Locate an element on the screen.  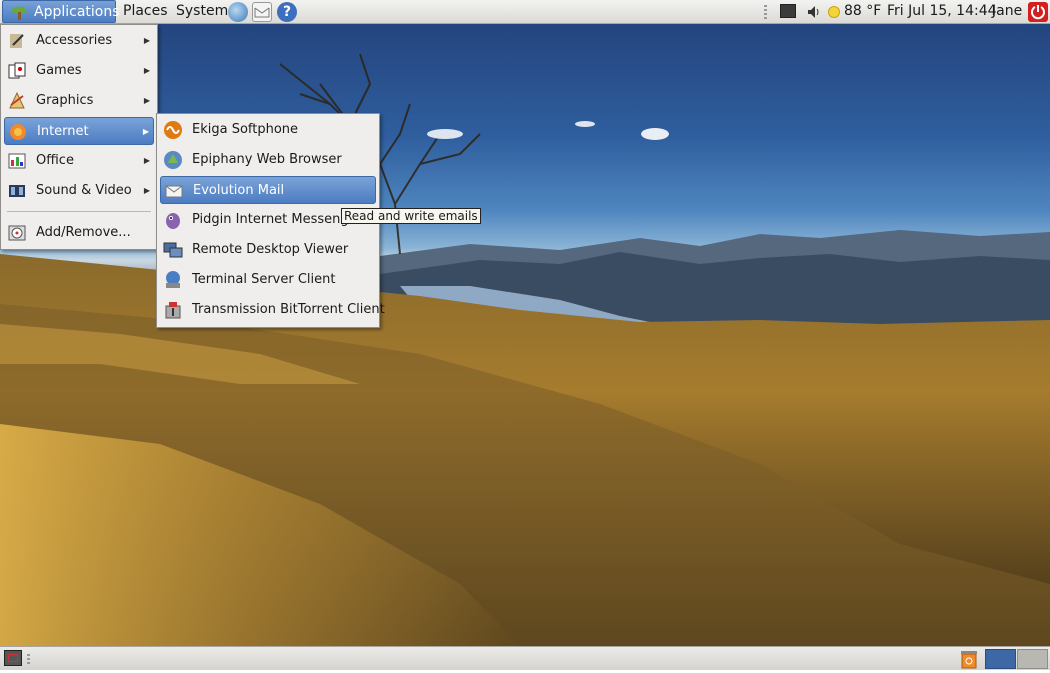
menu-item-label: Transmission BitTorrent Client is located at coordinates (288, 309).